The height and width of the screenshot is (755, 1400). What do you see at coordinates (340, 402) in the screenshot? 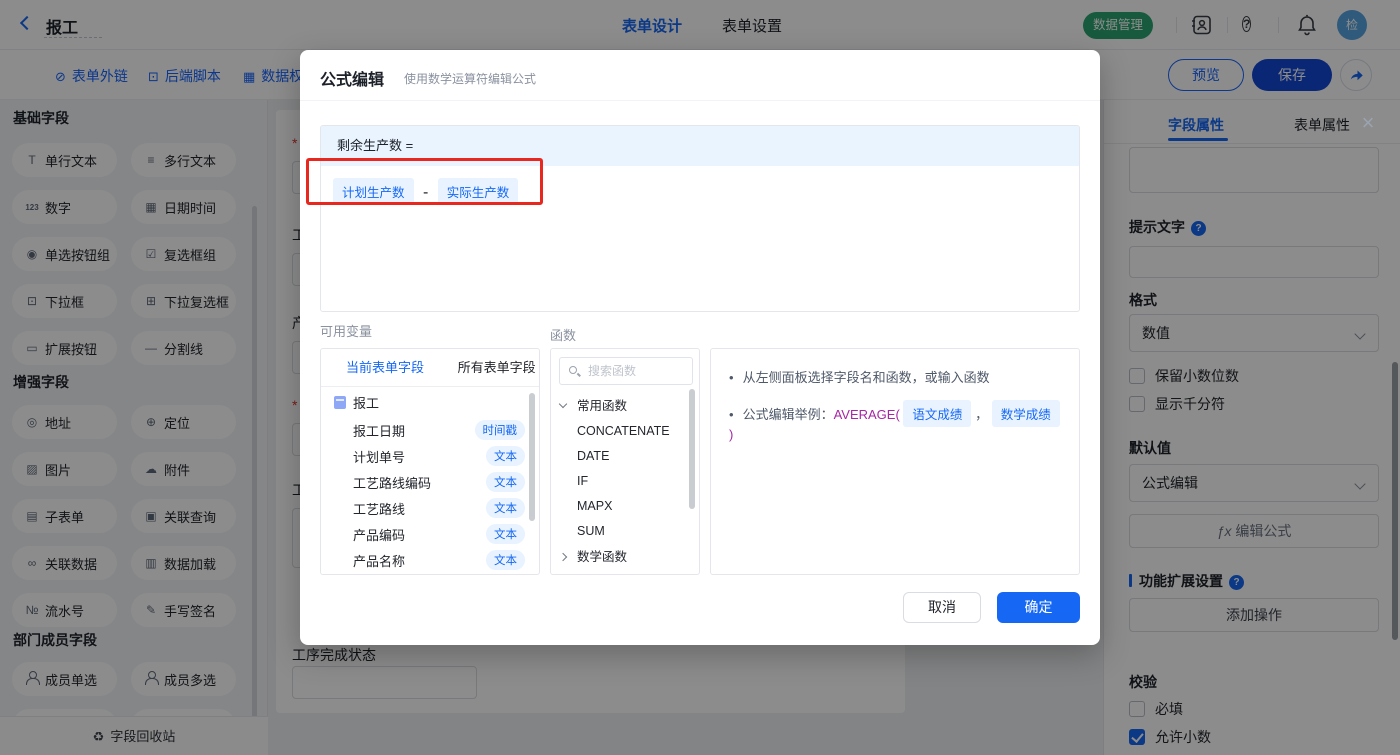
I see `form-doc-icon` at bounding box center [340, 402].